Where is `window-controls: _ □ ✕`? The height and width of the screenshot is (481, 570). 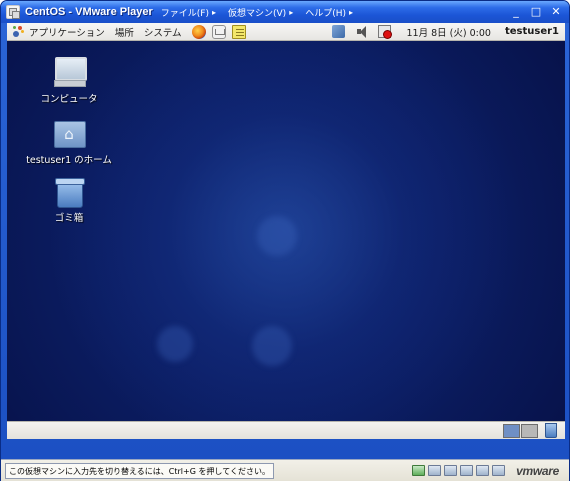
window-controls: _ □ ✕ is located at coordinates (533, 12).